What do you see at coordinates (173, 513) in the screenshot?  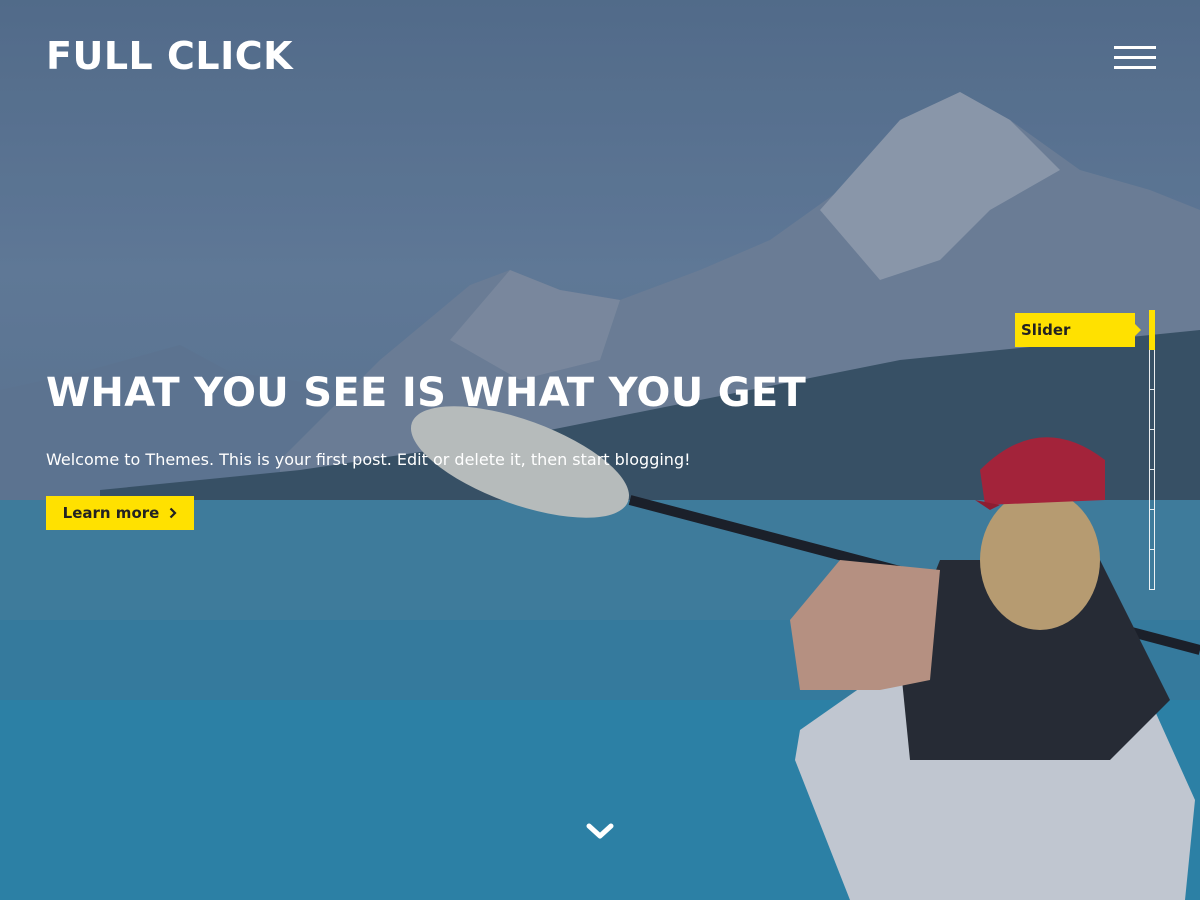 I see `chevron-right-icon` at bounding box center [173, 513].